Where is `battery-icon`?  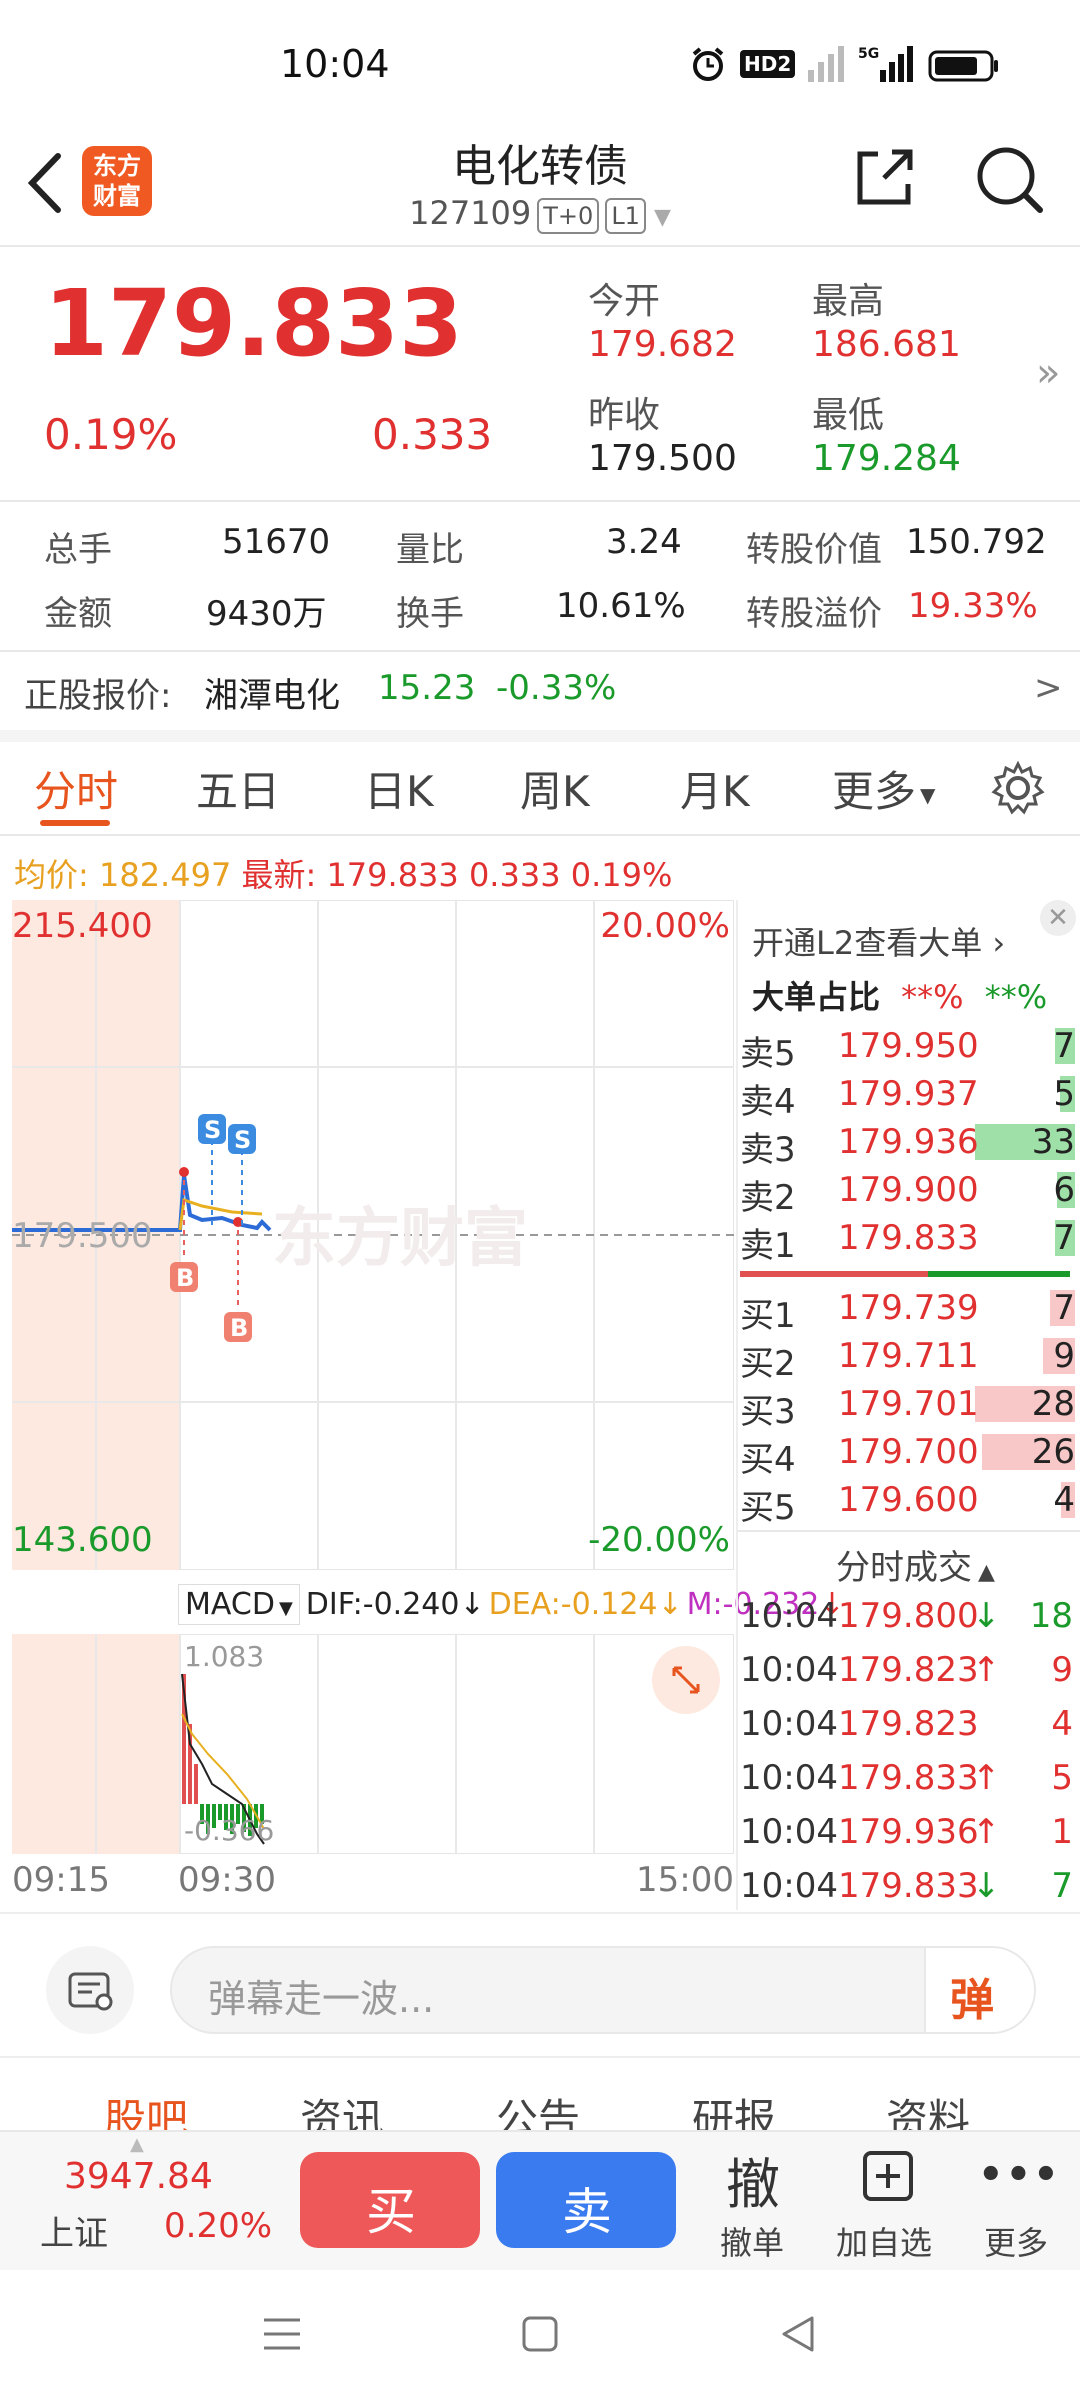 battery-icon is located at coordinates (964, 68).